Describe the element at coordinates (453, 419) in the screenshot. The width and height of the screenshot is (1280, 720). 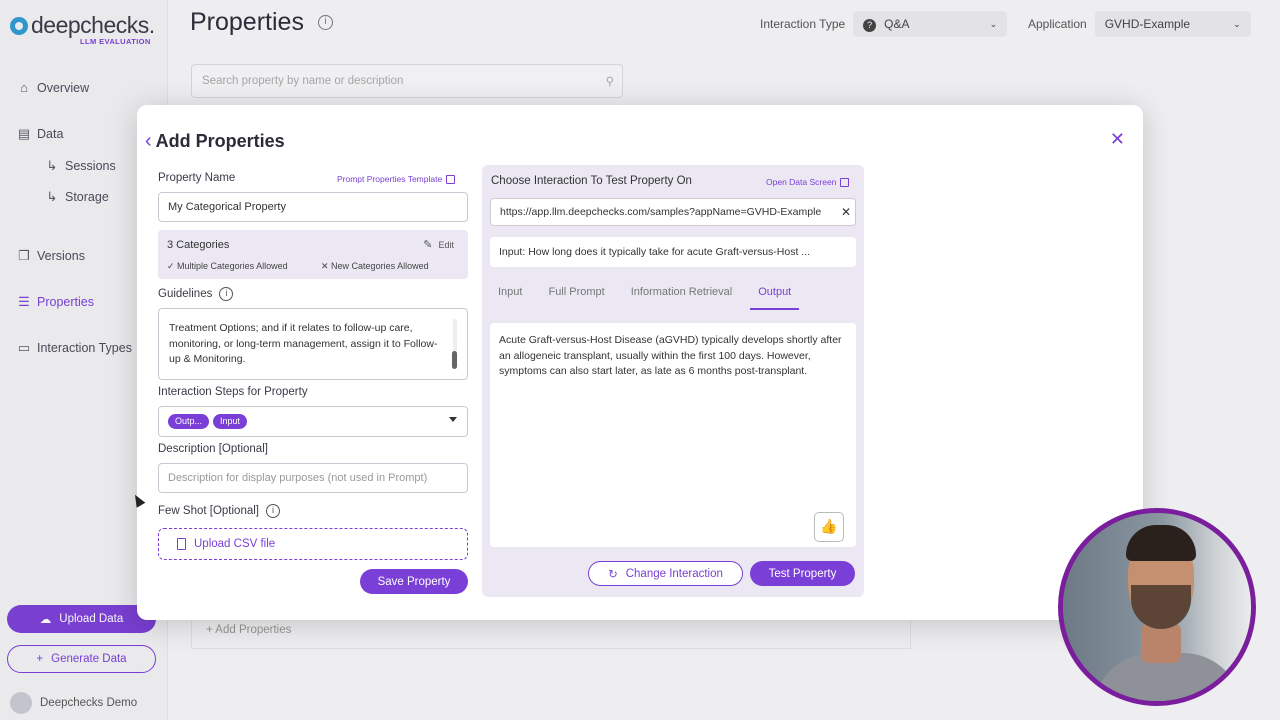
I see `caret-down-icon` at that location.